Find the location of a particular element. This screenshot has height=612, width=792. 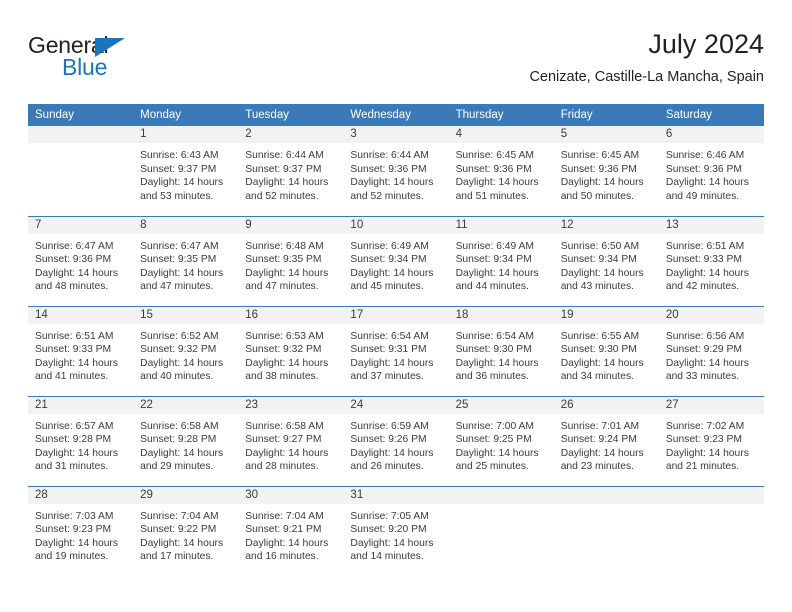

sunrise-time: Sunrise: 6:53 AM is located at coordinates (284, 336).